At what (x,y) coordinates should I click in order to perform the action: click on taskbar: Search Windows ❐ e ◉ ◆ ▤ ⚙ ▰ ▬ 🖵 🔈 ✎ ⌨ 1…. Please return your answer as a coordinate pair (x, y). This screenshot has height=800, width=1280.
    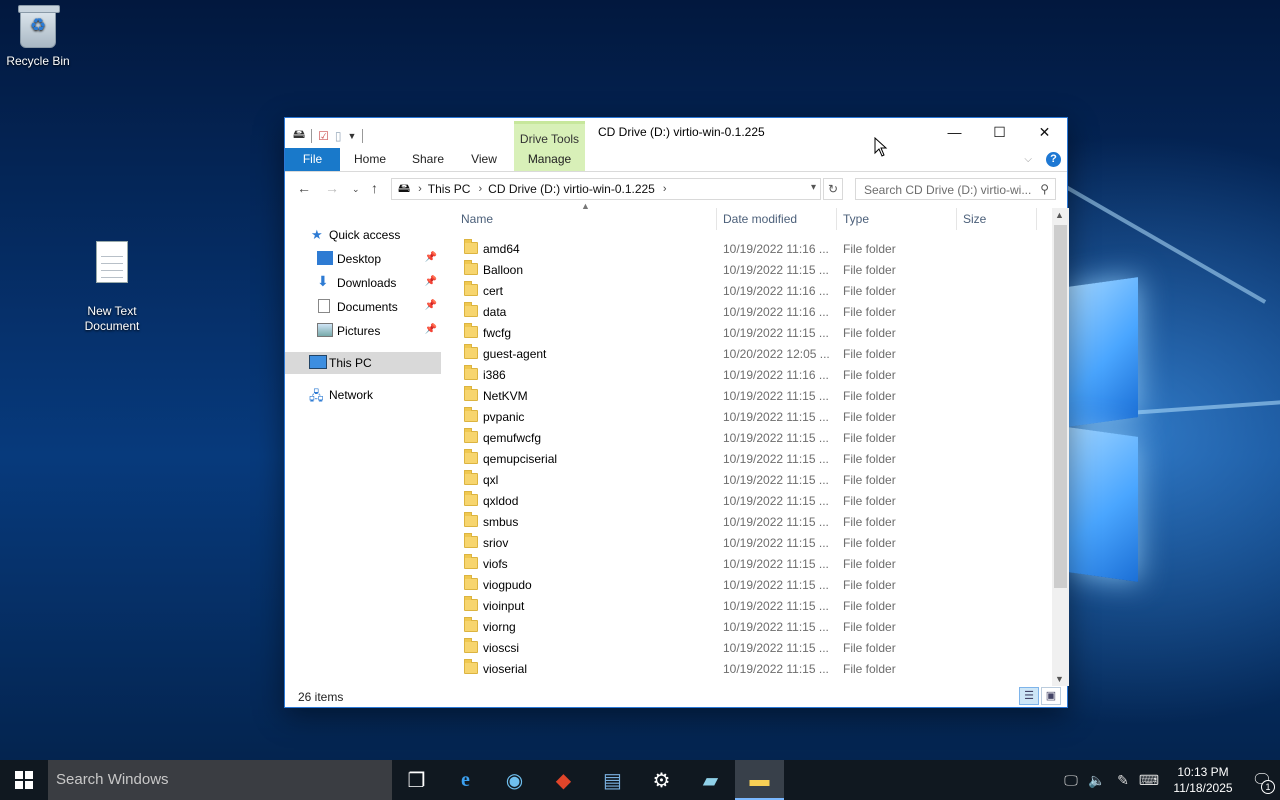
    Looking at the image, I should click on (640, 780).